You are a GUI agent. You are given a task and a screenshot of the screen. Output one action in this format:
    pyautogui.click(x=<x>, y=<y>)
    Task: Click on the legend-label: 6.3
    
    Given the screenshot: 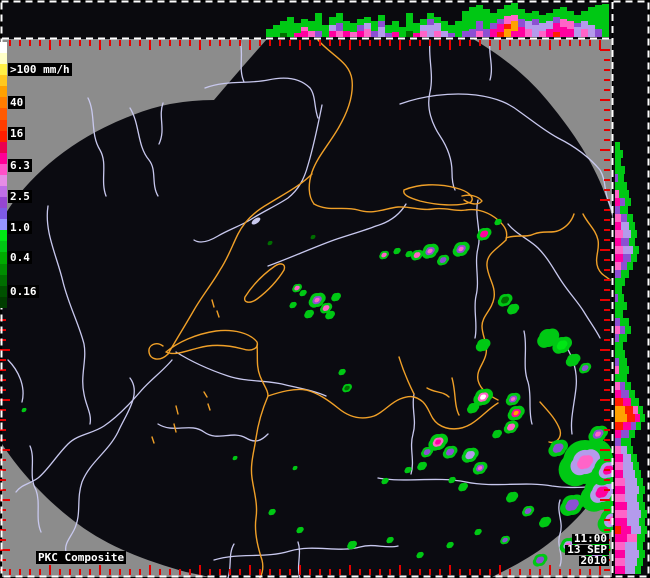 What is the action you would take?
    pyautogui.click(x=20, y=165)
    